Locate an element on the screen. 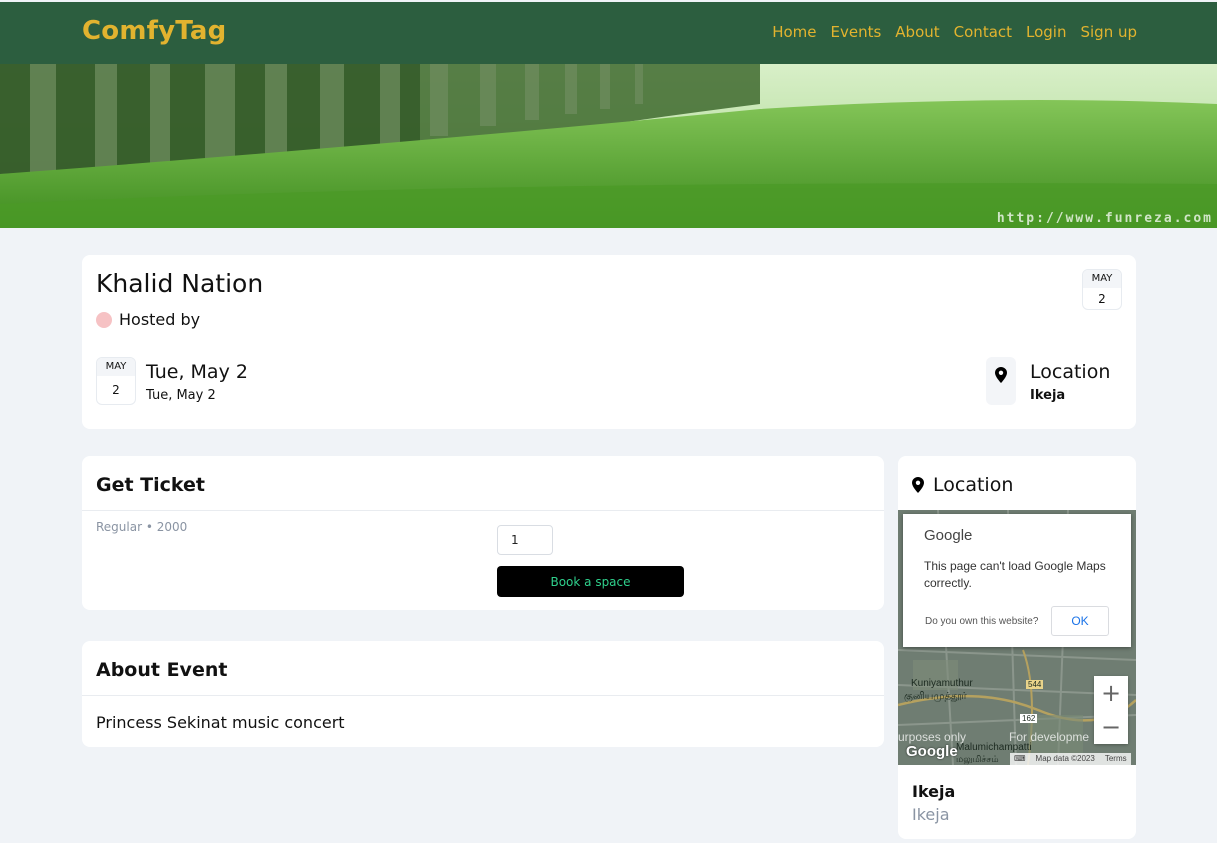 Image resolution: width=1217 pixels, height=843 pixels. nav-home-link: Home is located at coordinates (794, 32).